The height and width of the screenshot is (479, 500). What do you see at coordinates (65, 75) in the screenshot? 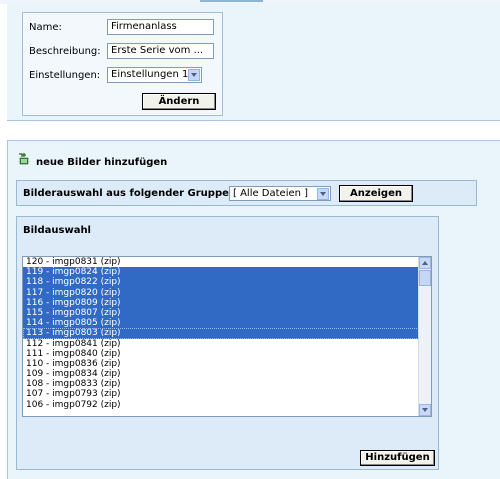
I see `settings-label: Einstellungen:` at bounding box center [65, 75].